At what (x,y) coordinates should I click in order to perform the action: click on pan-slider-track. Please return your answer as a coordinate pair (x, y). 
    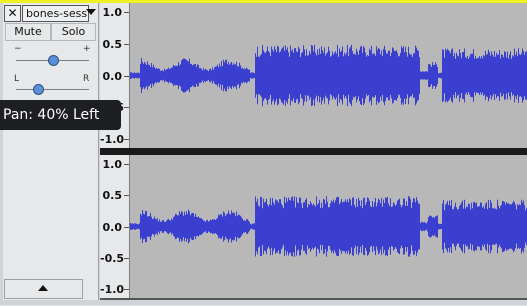
    Looking at the image, I should click on (52, 89).